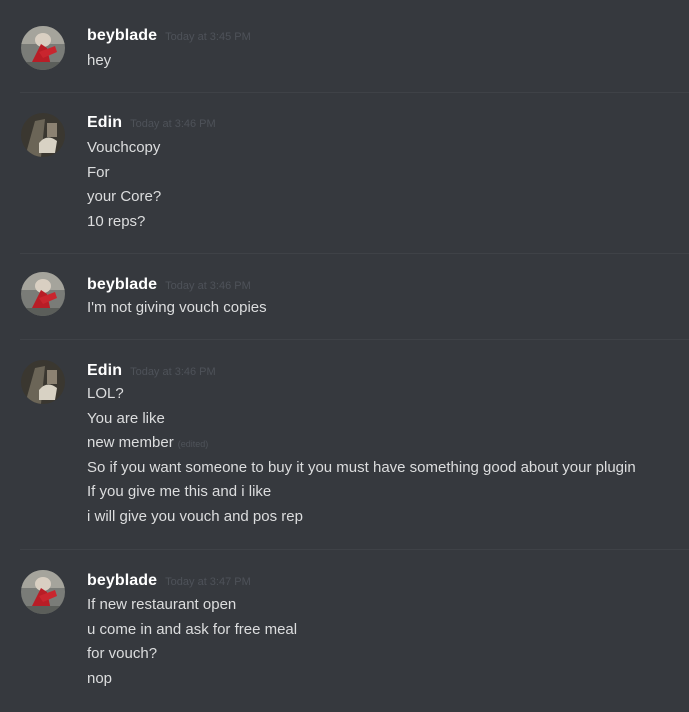 The width and height of the screenshot is (689, 712). What do you see at coordinates (126, 418) in the screenshot?
I see `message-line: You are like` at bounding box center [126, 418].